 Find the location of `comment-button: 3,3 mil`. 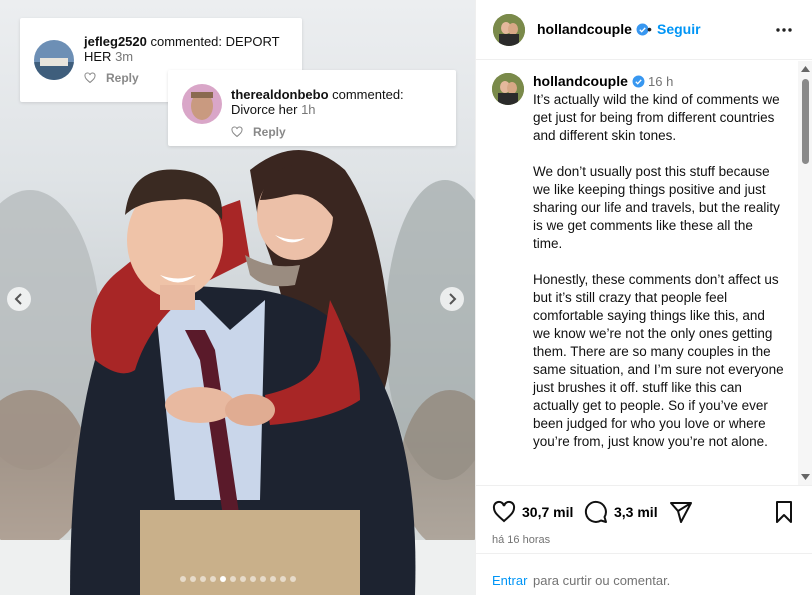

comment-button: 3,3 mil is located at coordinates (621, 512).